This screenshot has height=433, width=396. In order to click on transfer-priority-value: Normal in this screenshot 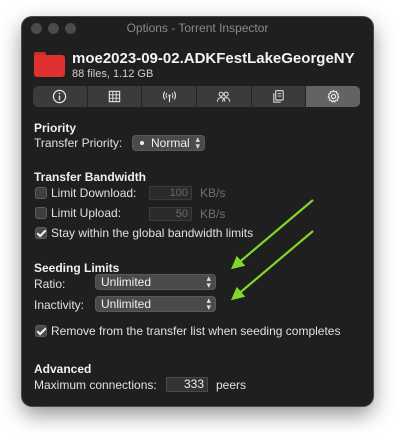, I will do `click(170, 143)`.